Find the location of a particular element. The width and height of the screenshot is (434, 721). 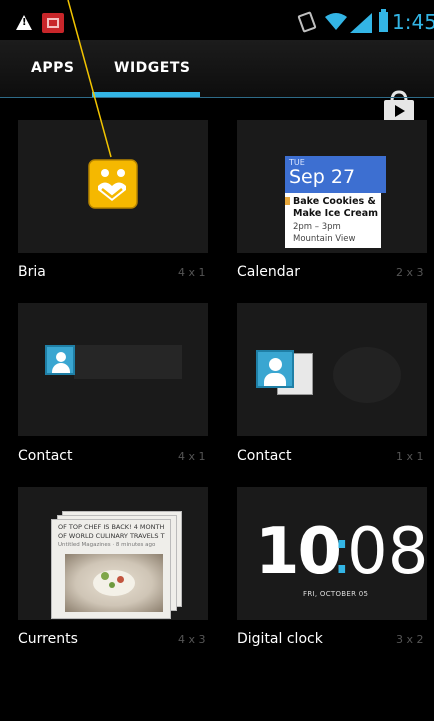

calendar-header: TUE Sep 27 is located at coordinates (335, 174).